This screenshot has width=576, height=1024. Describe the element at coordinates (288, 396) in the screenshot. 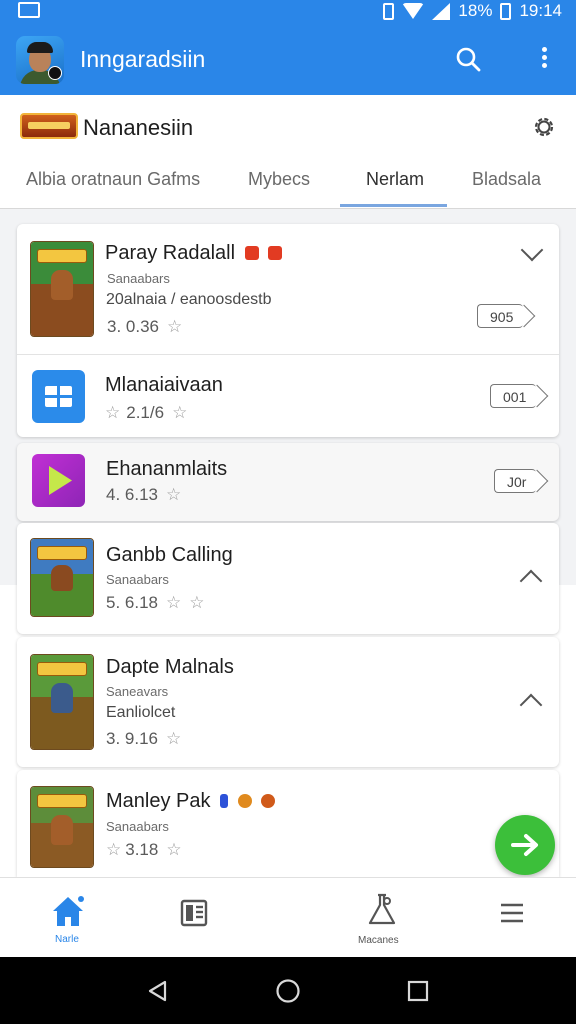

I see `list-item: Mlanaiaivaan ☆ 2.1/6 ☆ 001` at that location.